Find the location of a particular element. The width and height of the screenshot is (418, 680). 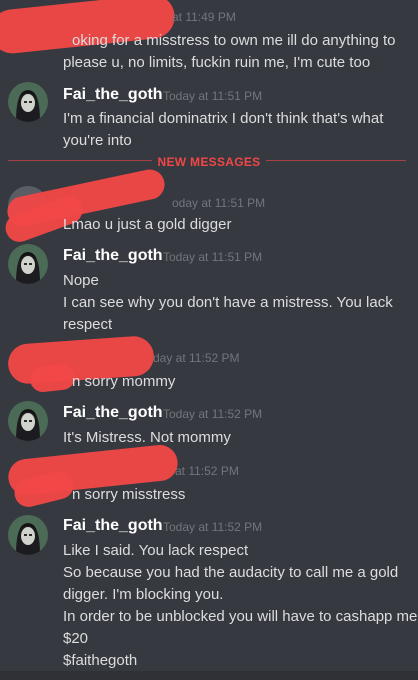

message-text: $20 is located at coordinates (76, 638).